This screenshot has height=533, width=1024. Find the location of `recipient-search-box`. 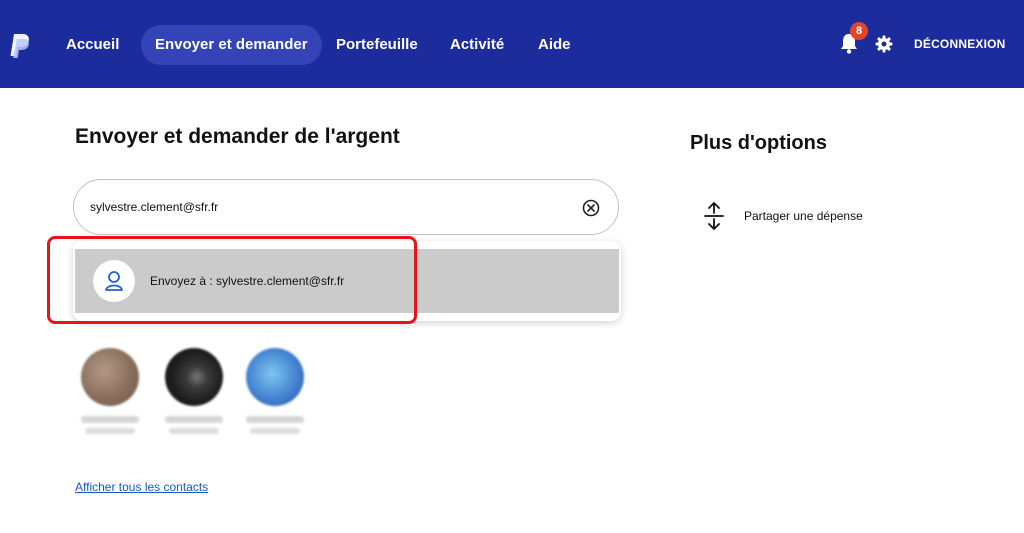

recipient-search-box is located at coordinates (346, 207).